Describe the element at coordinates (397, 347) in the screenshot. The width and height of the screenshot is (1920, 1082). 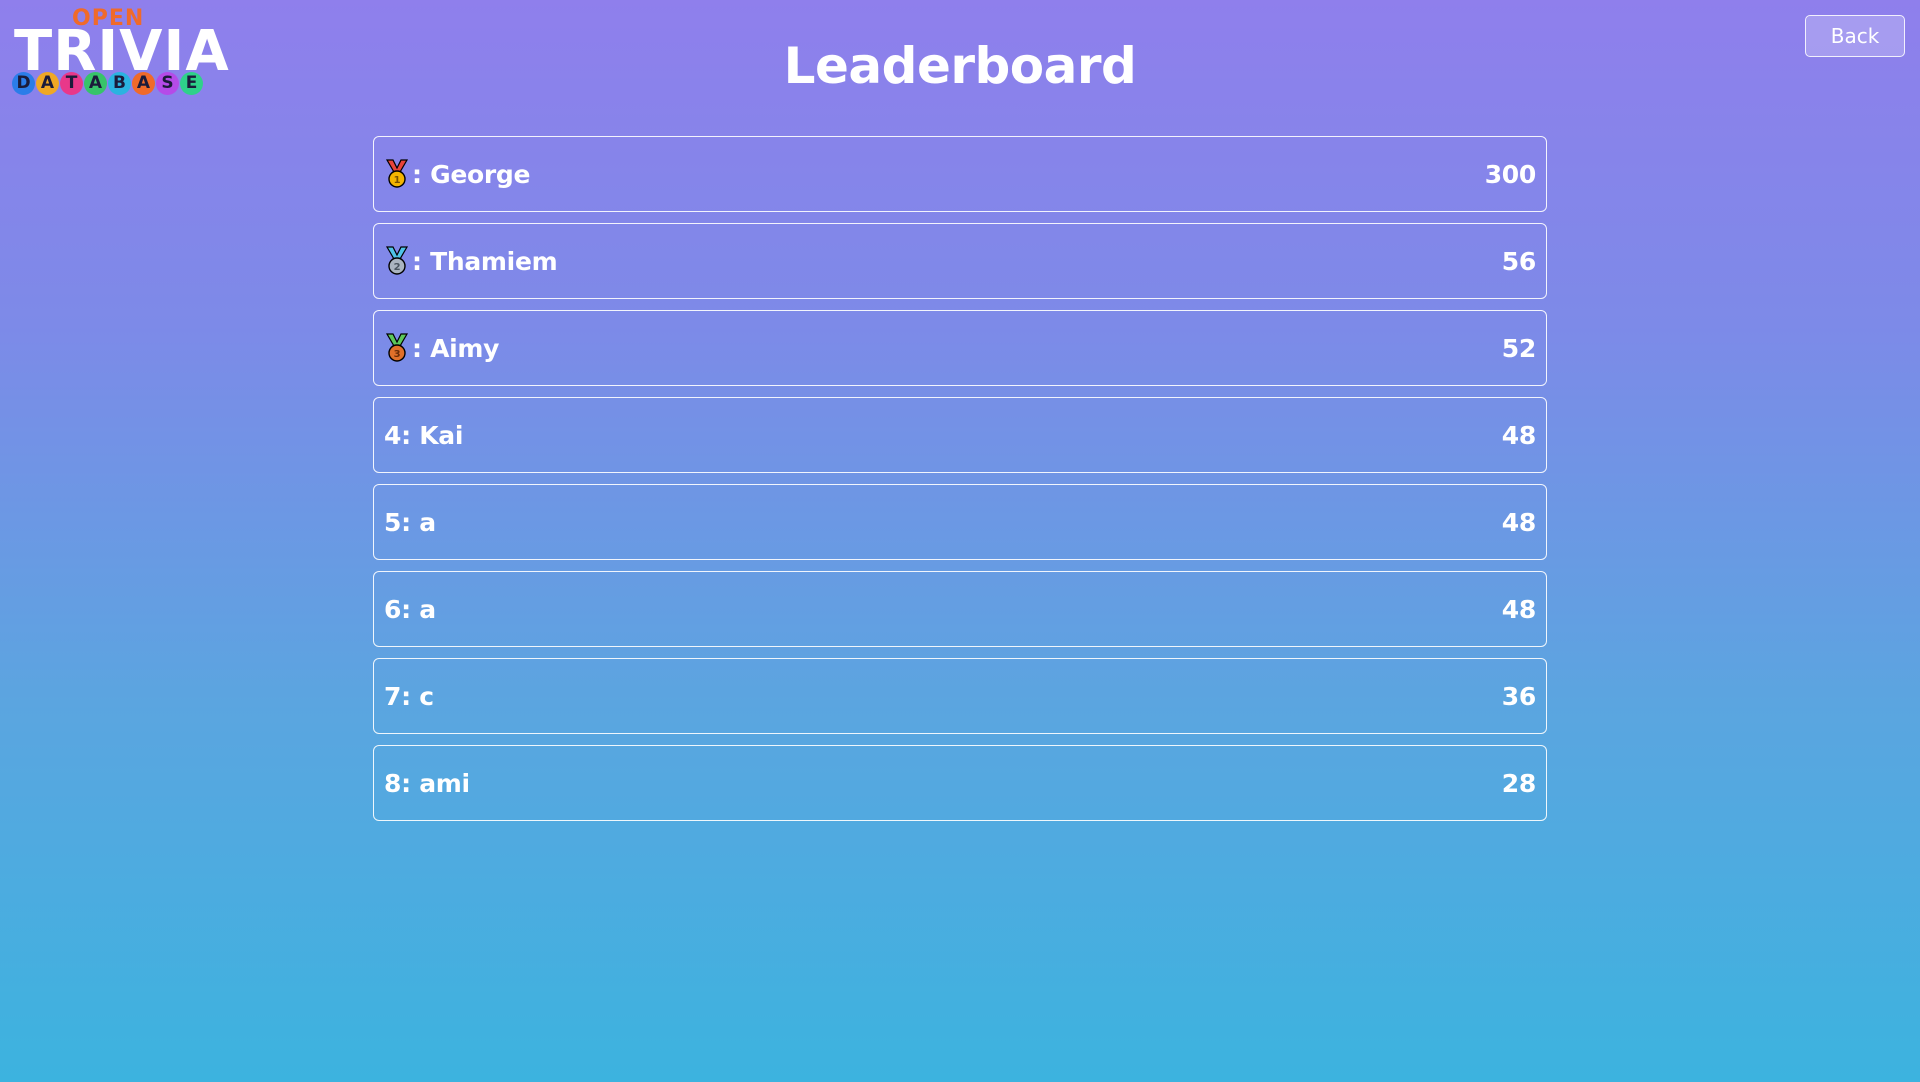
I see `bronze-medal-icon: 3` at that location.